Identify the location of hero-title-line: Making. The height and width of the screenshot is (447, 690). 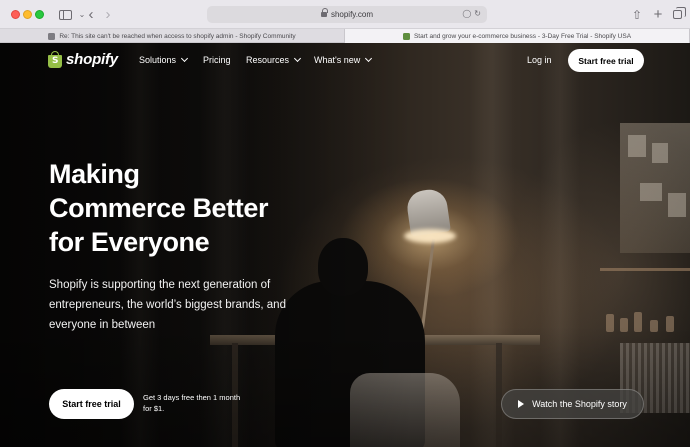
(94, 174).